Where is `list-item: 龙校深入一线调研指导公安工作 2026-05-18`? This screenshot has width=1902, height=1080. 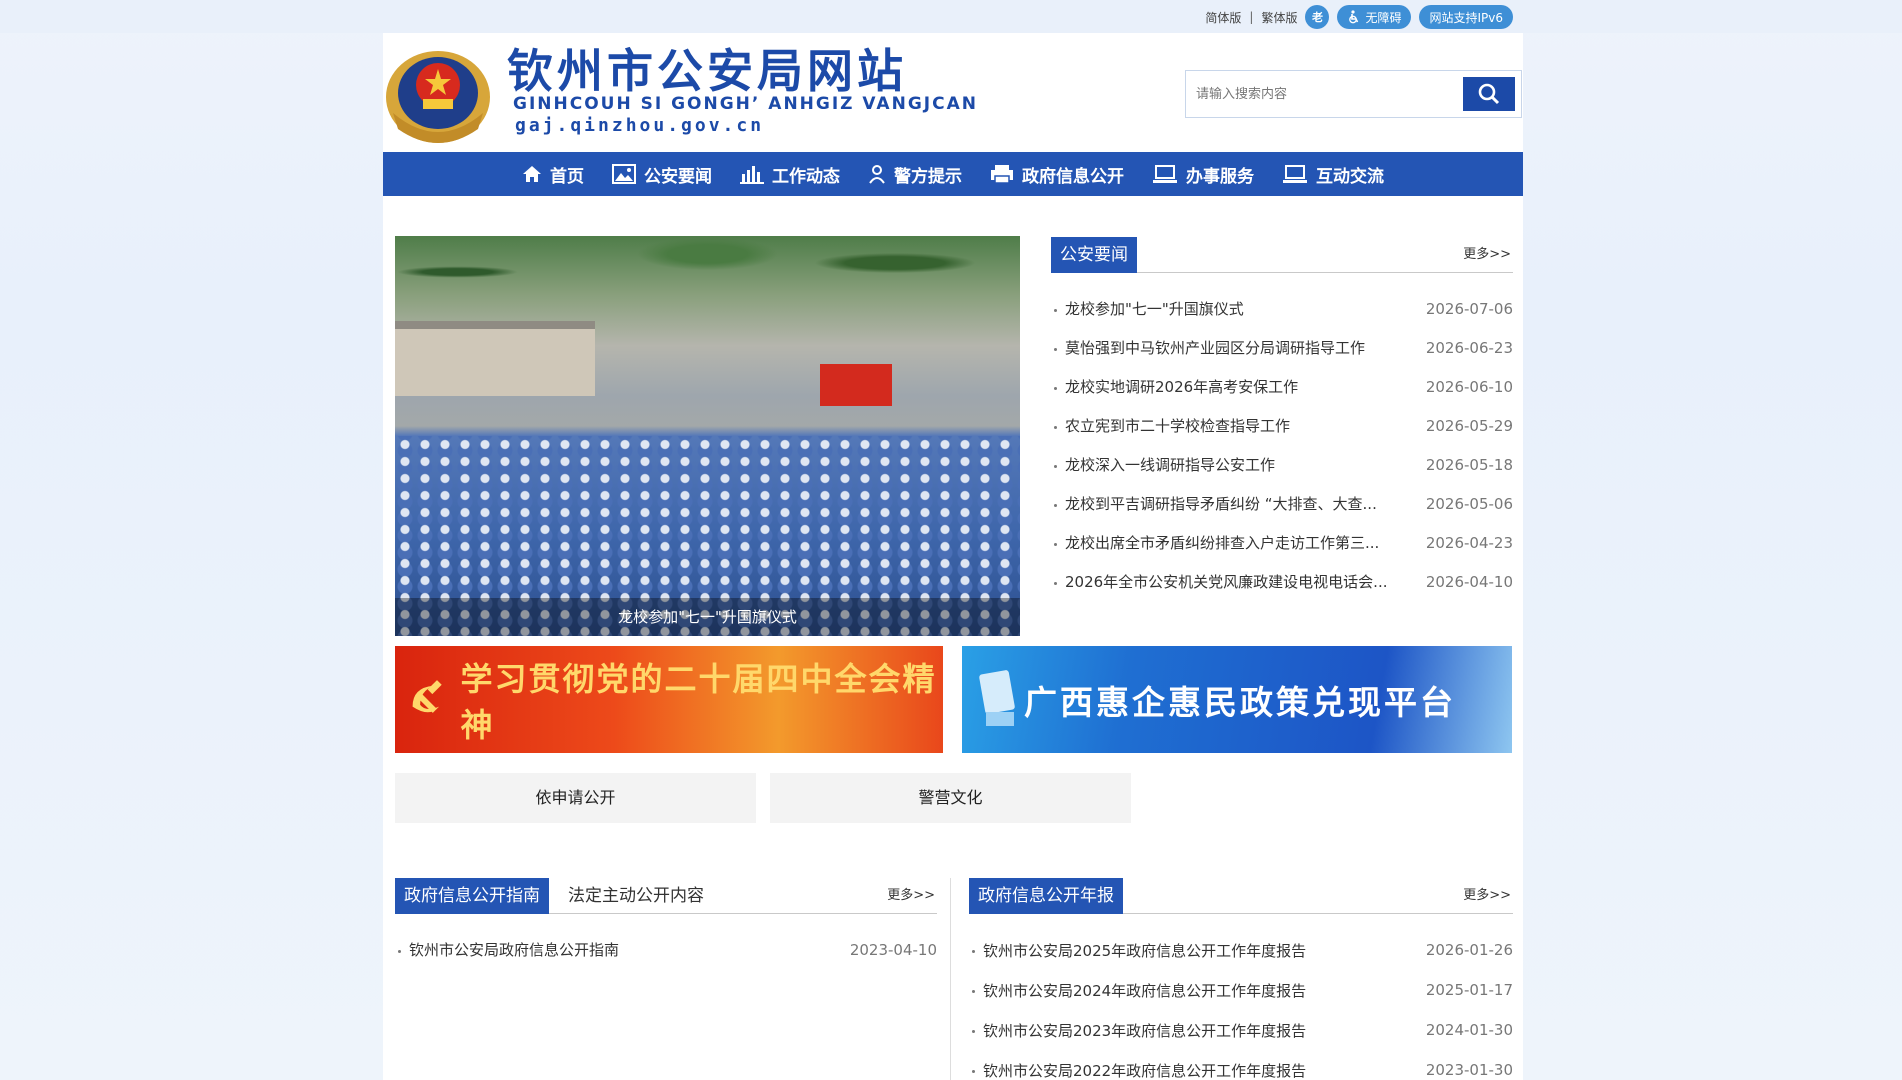 list-item: 龙校深入一线调研指导公安工作 2026-05-18 is located at coordinates (1282, 464).